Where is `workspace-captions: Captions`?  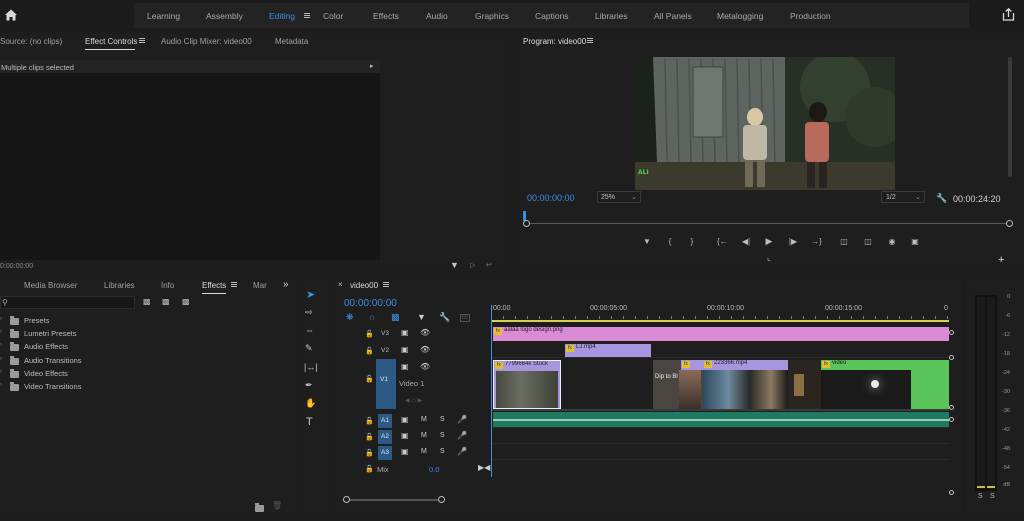 workspace-captions: Captions is located at coordinates (552, 16).